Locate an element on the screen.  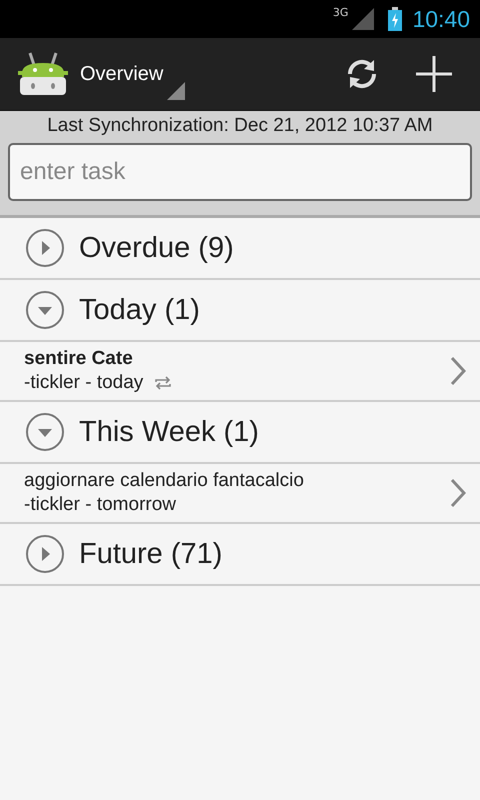
section-header: Today (1) is located at coordinates (240, 311).